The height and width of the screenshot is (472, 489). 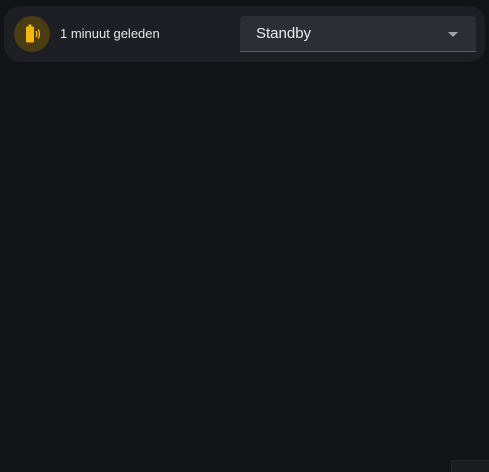 I want to click on status-card: 1 minuut geleden Standby, so click(x=244, y=34).